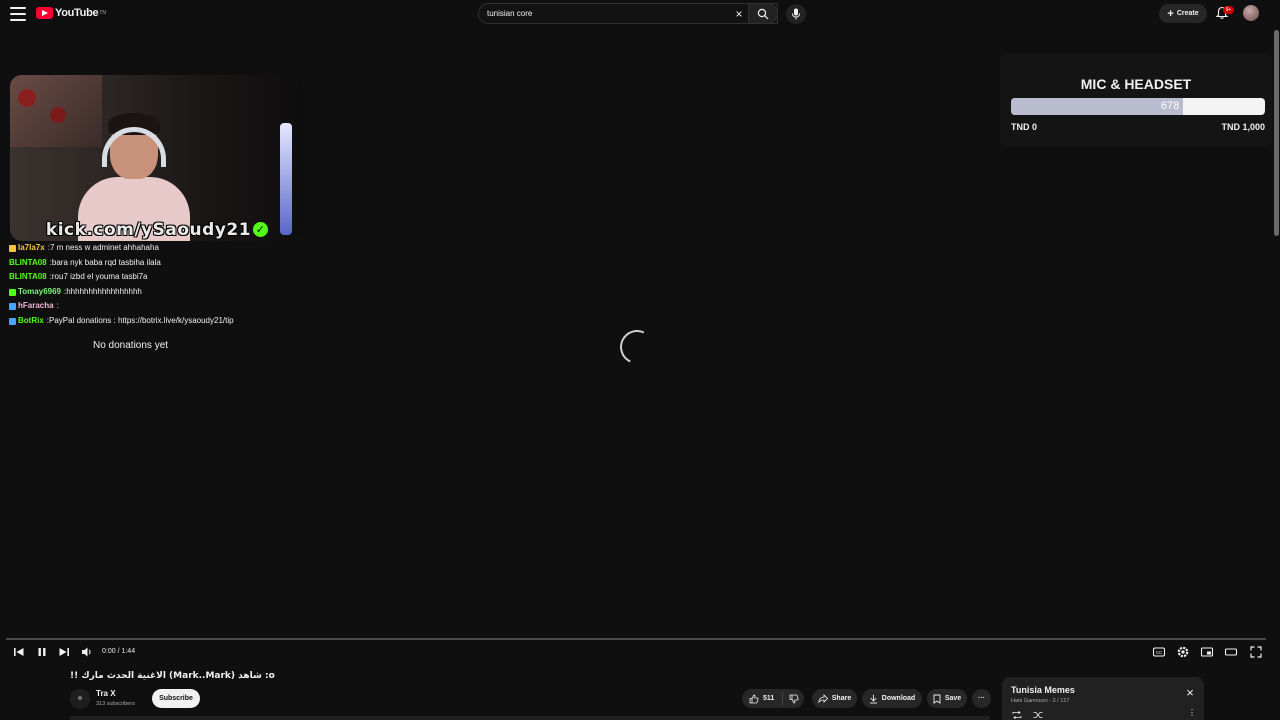 This screenshot has height=720, width=1280. What do you see at coordinates (176, 698) in the screenshot?
I see `subscribe-button: Subscribe` at bounding box center [176, 698].